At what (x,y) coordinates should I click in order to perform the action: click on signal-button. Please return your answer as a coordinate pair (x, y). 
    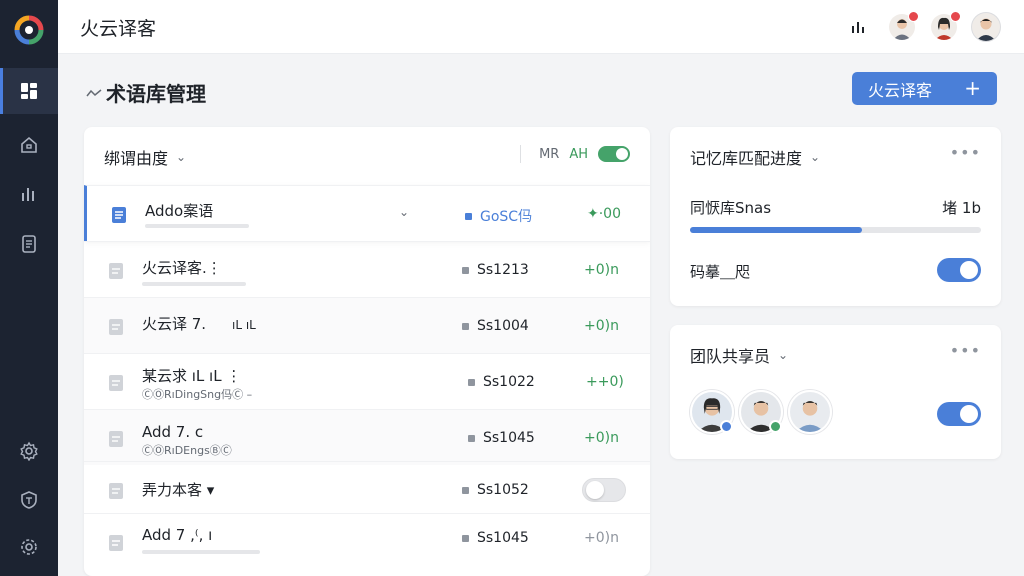
    Looking at the image, I should click on (858, 27).